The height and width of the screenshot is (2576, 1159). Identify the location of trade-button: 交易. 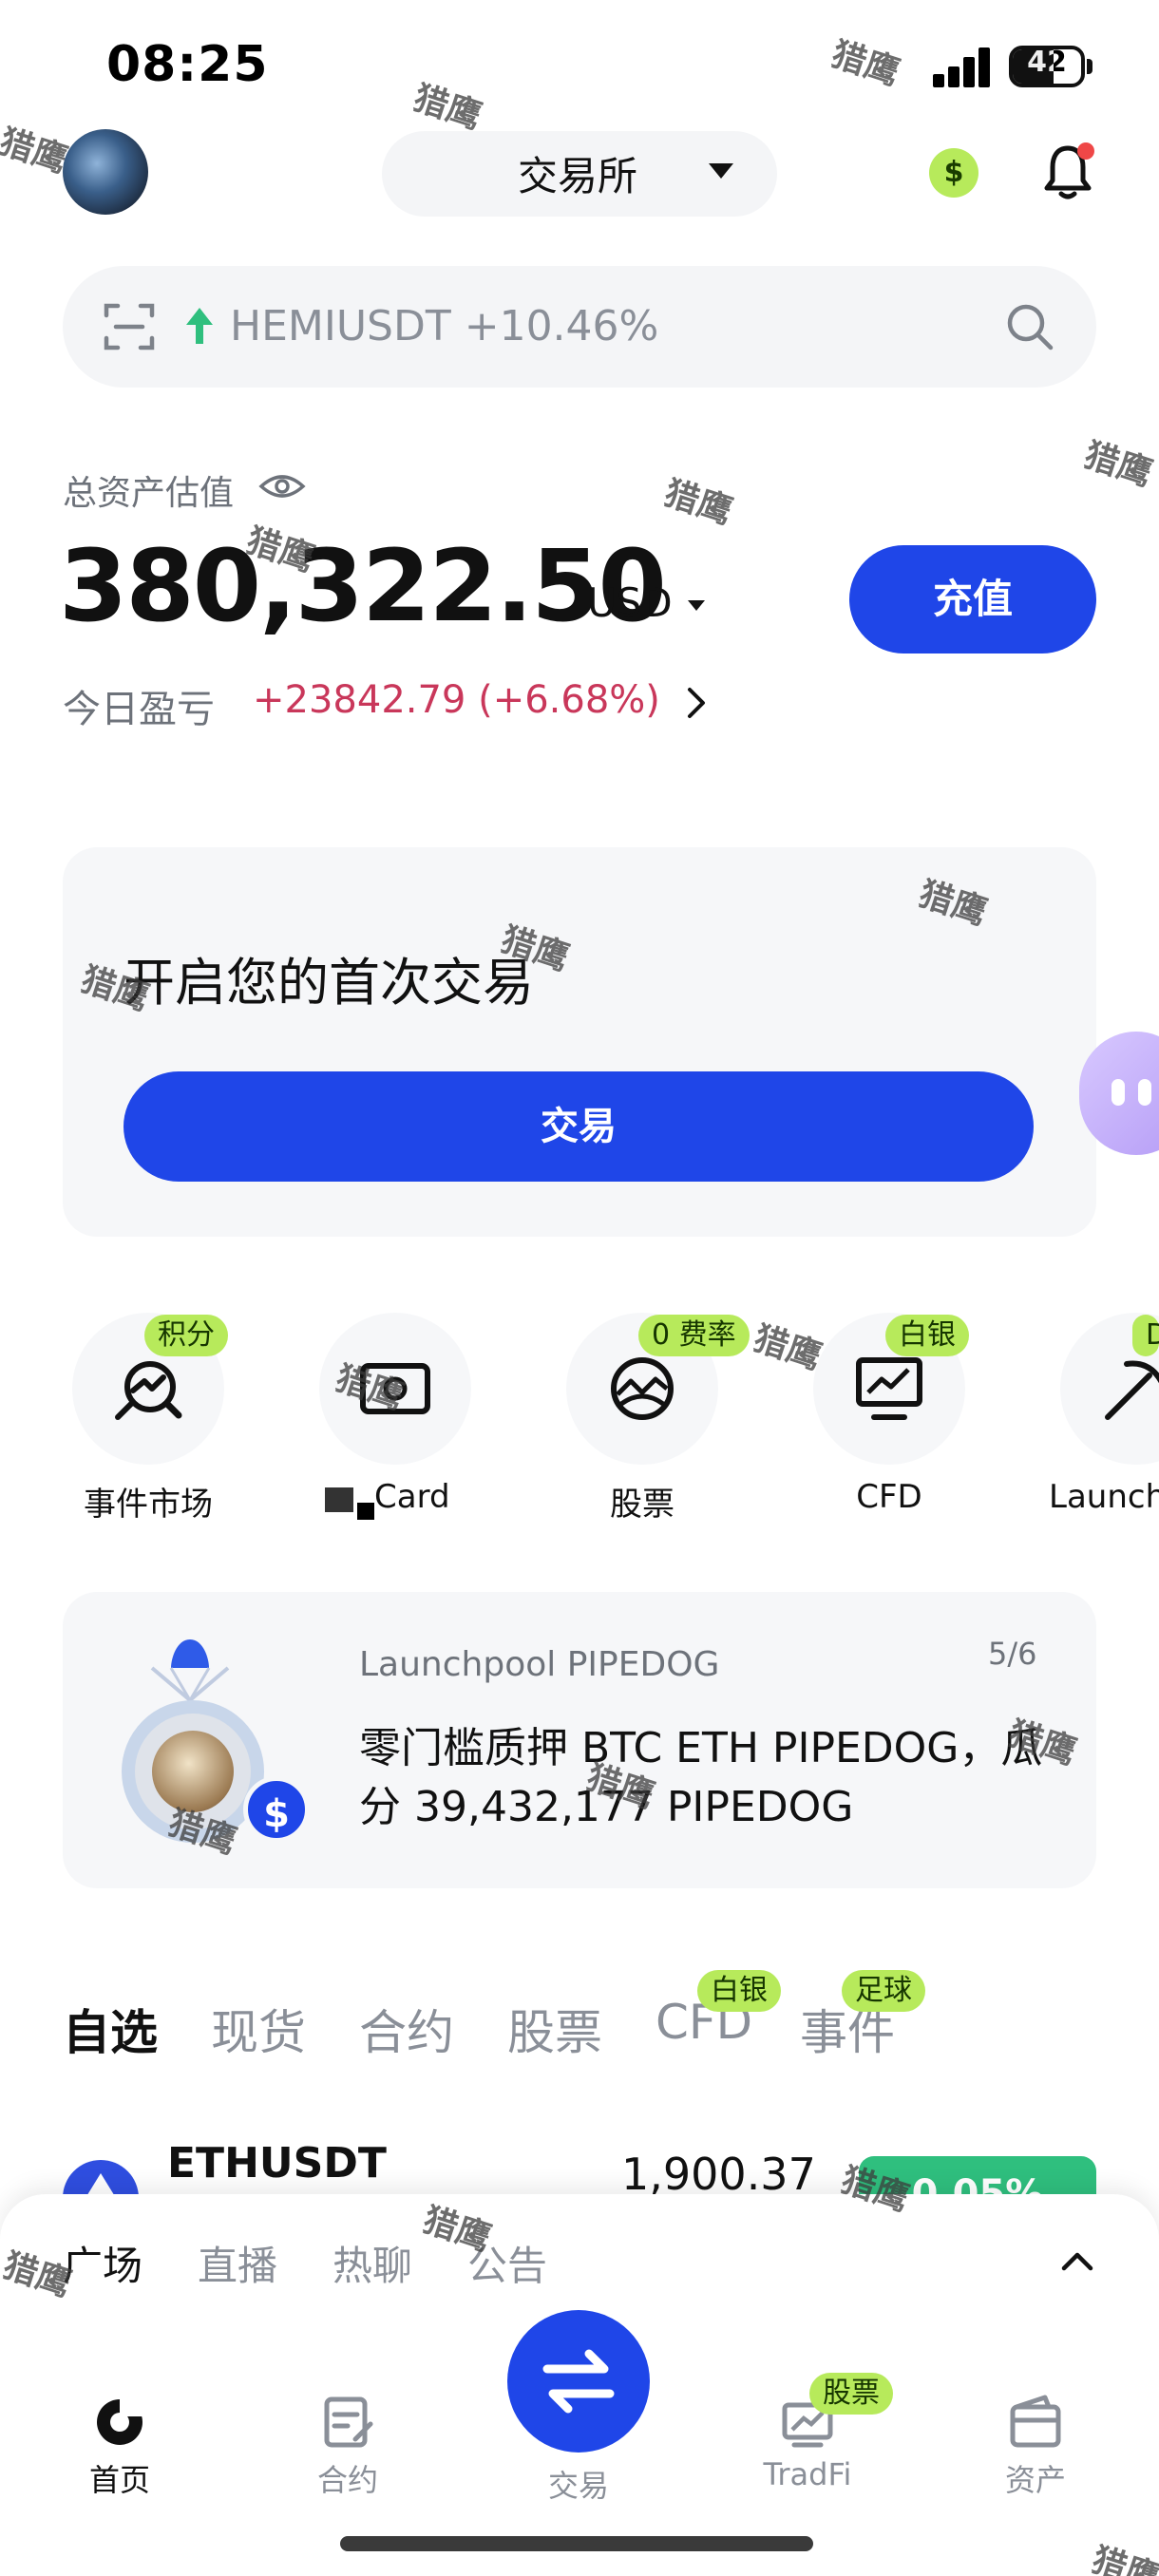
(579, 1126).